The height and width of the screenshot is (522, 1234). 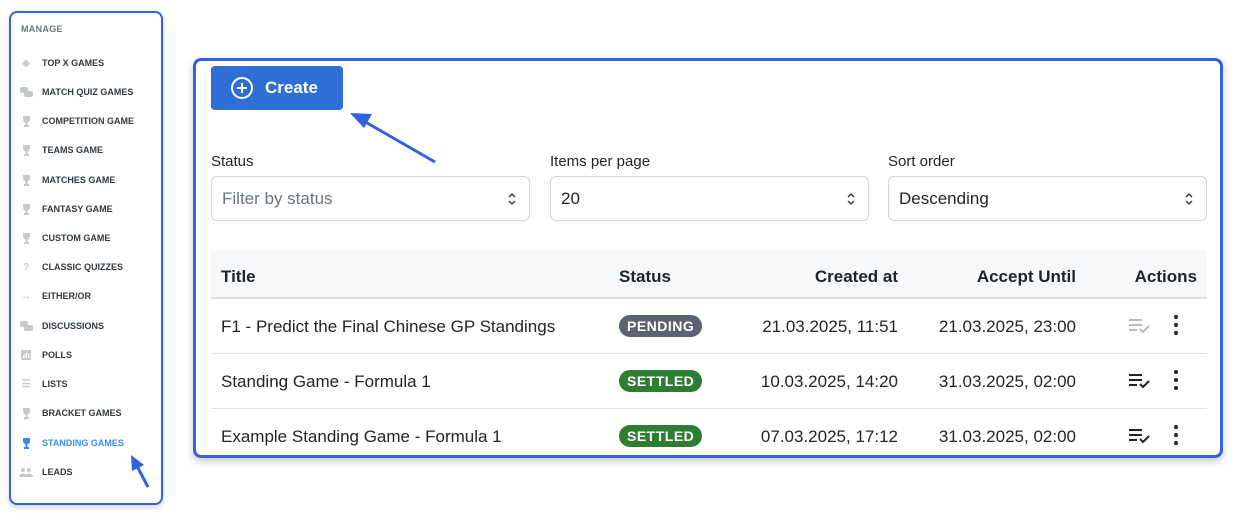 I want to click on sidebar-item-label: CLASSIC QUIZZES, so click(x=83, y=267).